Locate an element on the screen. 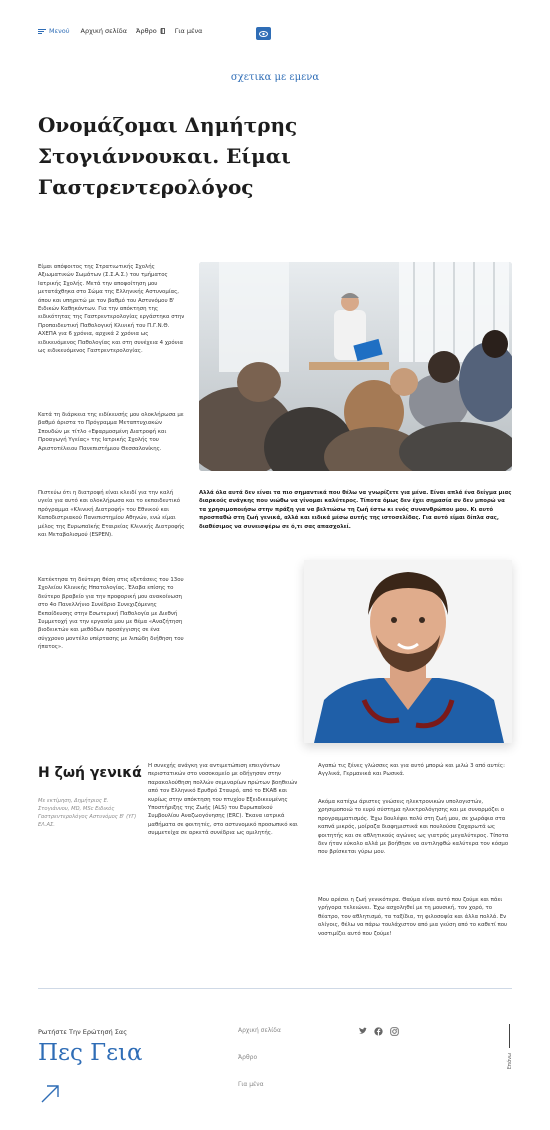 Image resolution: width=550 pixels, height=1130 pixels. nav-link-article: Άρθρο is located at coordinates (151, 31).